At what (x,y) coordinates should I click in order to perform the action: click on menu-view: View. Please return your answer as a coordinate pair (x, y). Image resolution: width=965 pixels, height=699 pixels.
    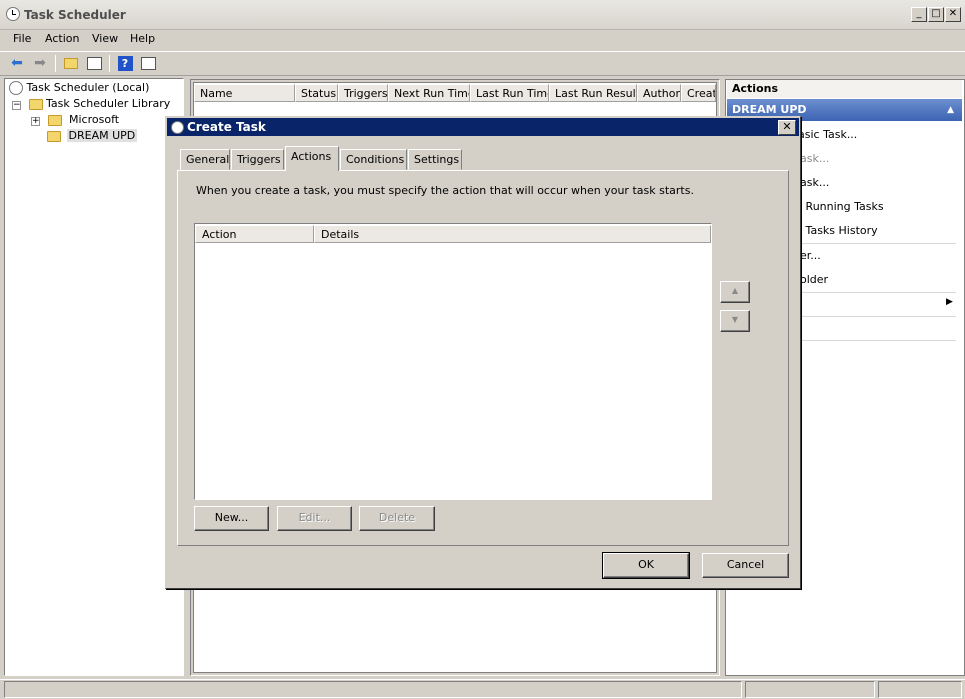
    Looking at the image, I should click on (105, 38).